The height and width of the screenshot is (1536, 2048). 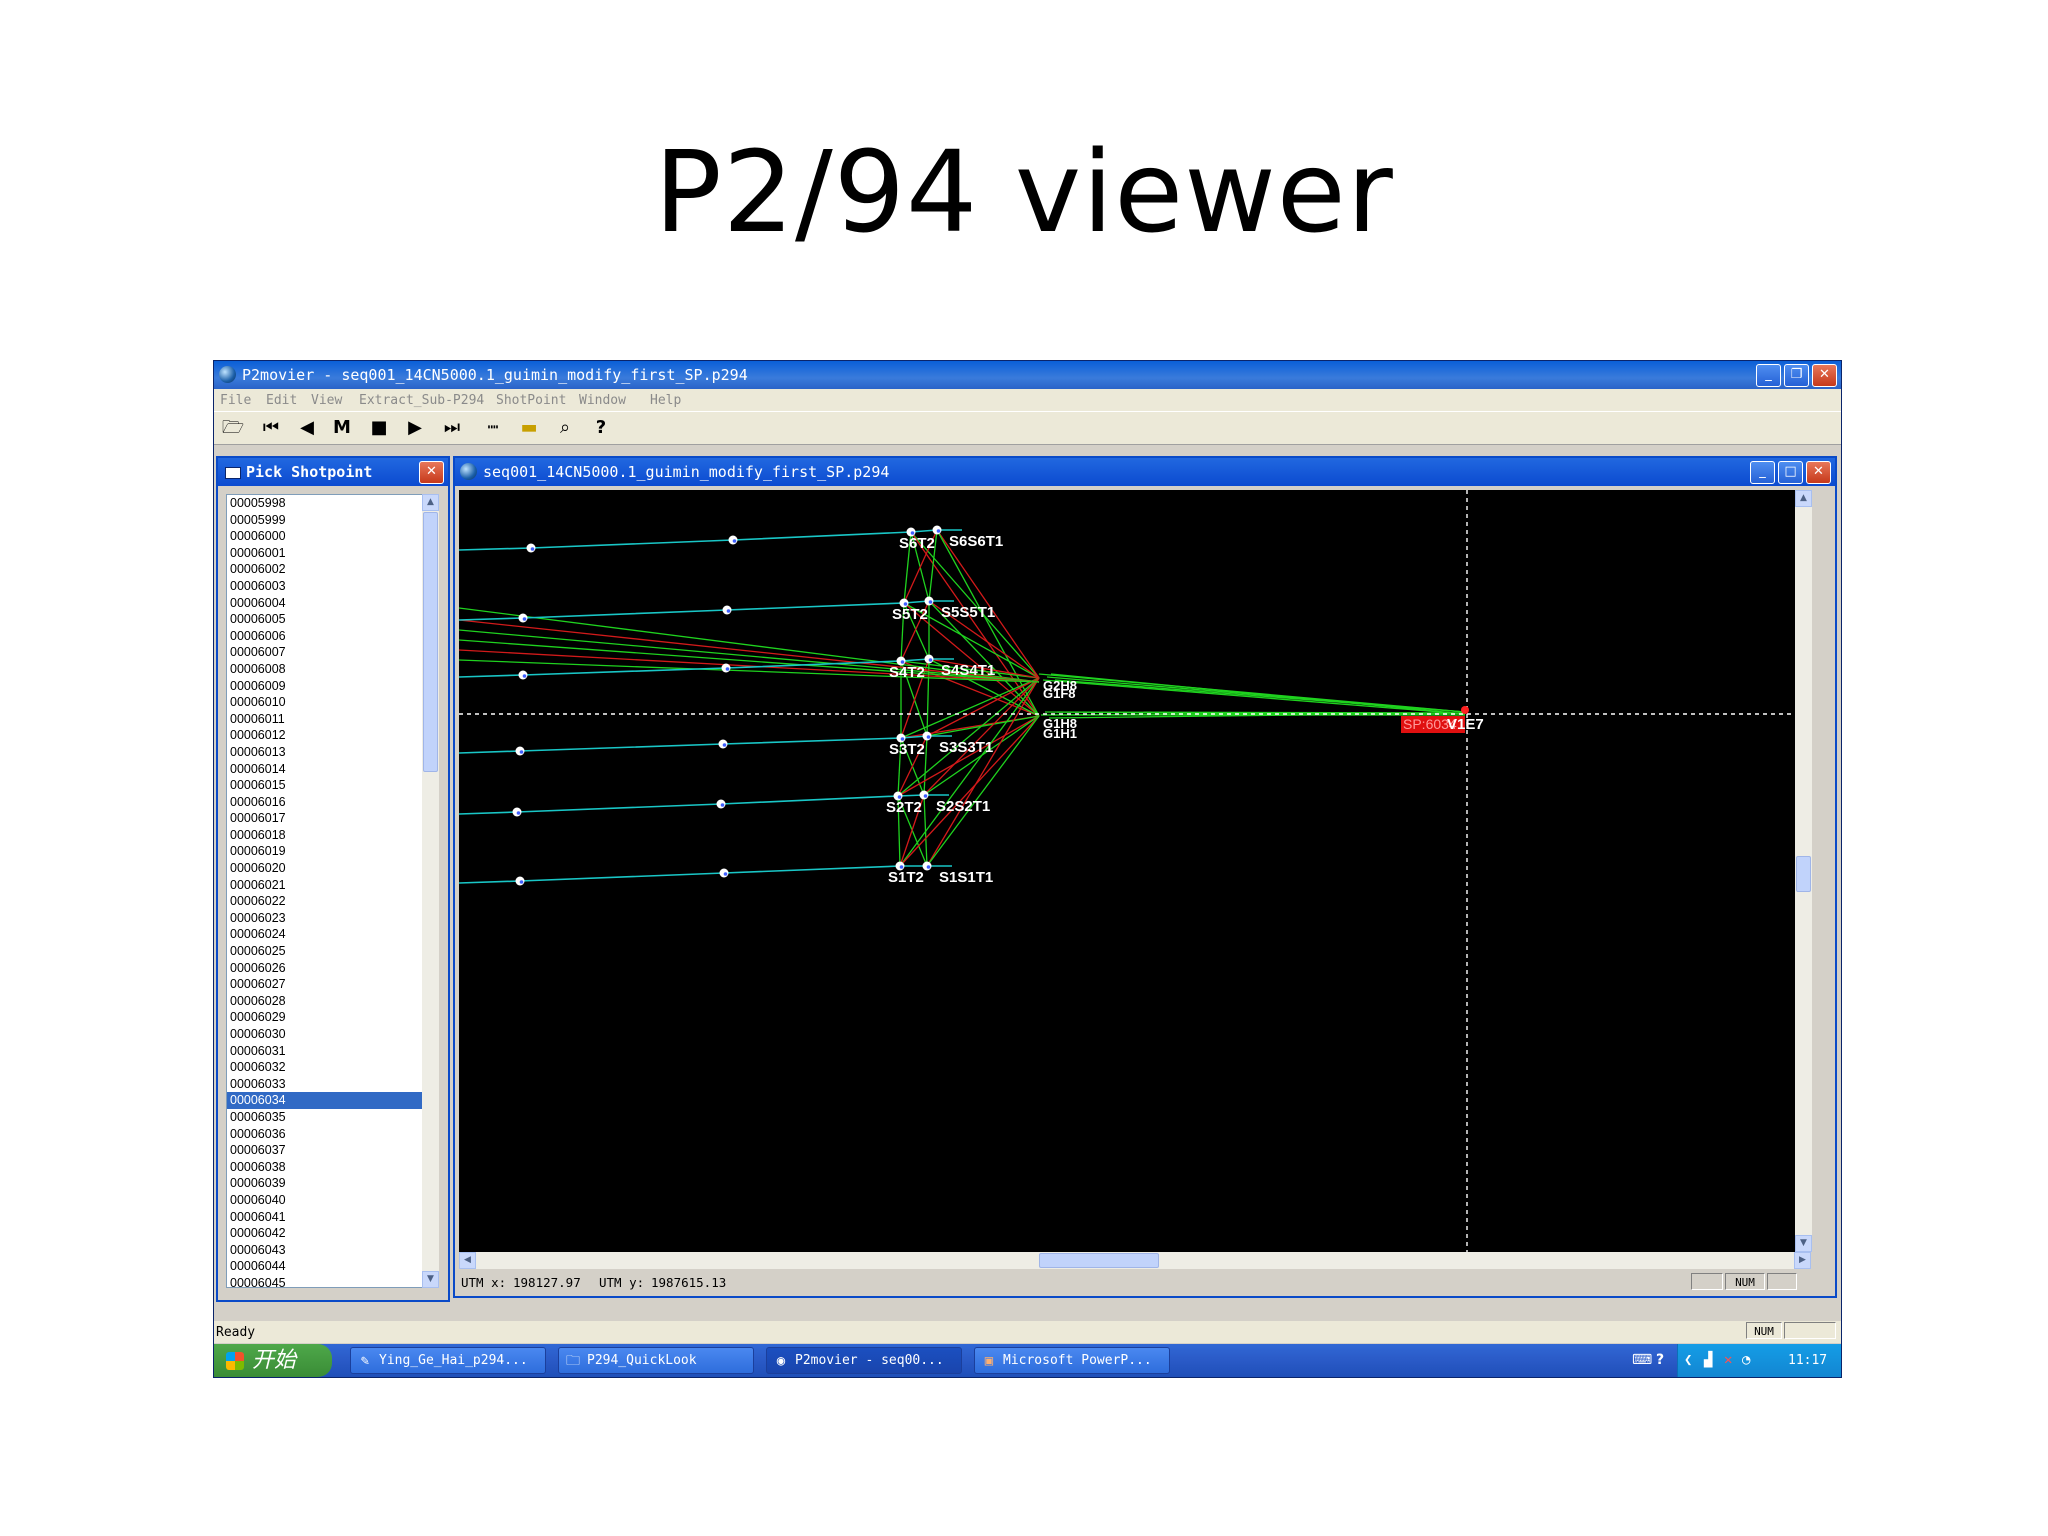 I want to click on menu-view: View, so click(x=326, y=400).